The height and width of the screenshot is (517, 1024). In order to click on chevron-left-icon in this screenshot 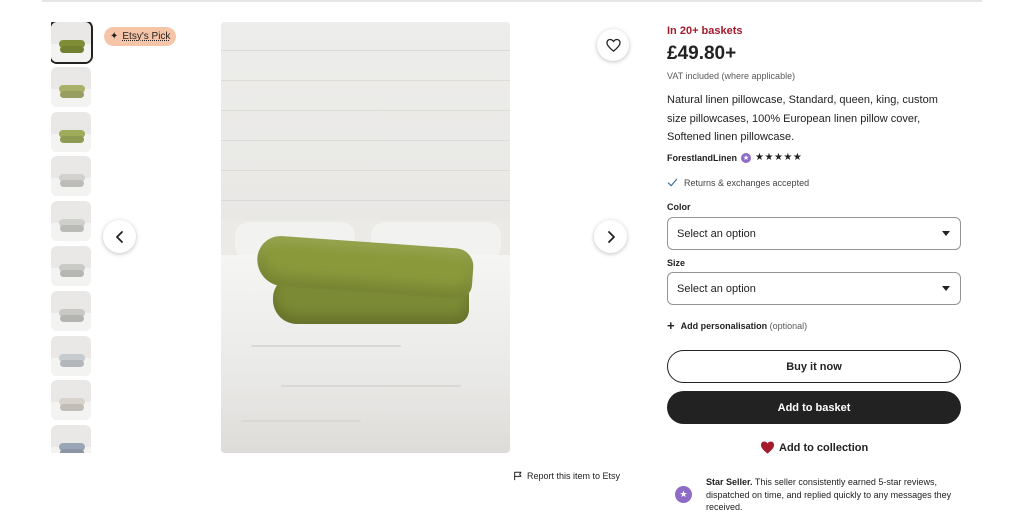, I will do `click(119, 236)`.